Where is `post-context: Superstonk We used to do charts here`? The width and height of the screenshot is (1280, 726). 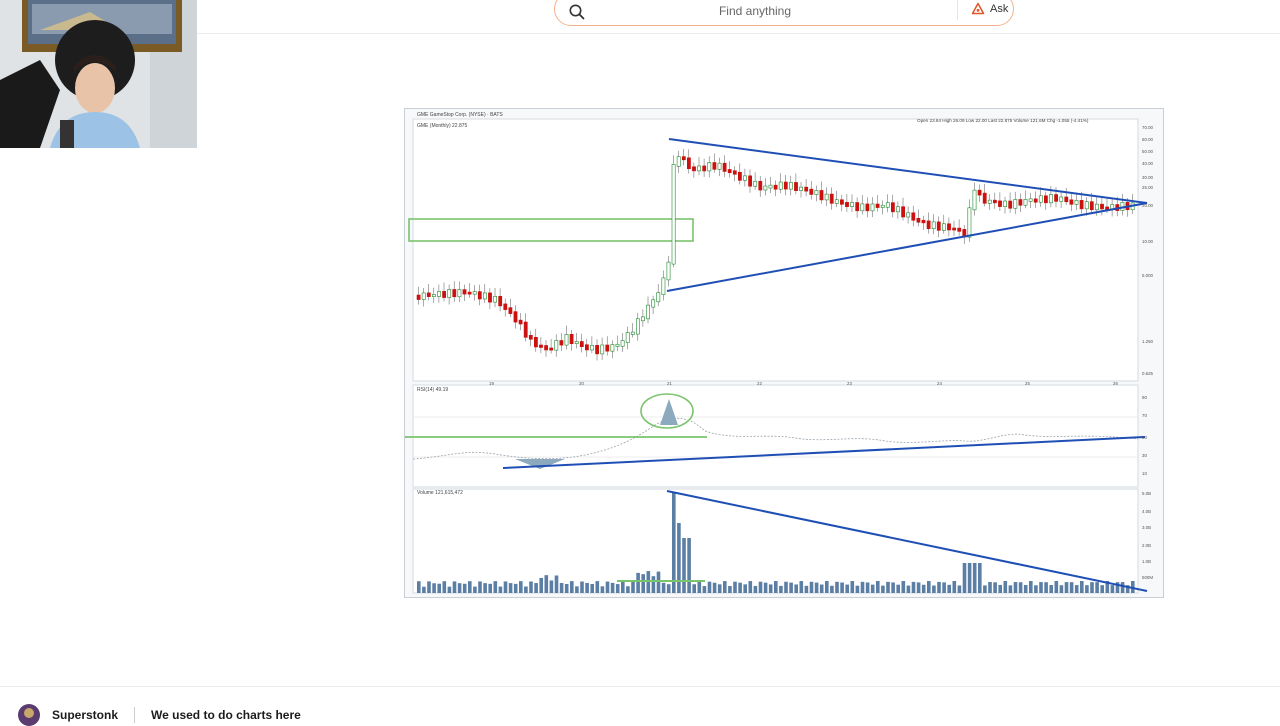 post-context: Superstonk We used to do charts here is located at coordinates (159, 715).